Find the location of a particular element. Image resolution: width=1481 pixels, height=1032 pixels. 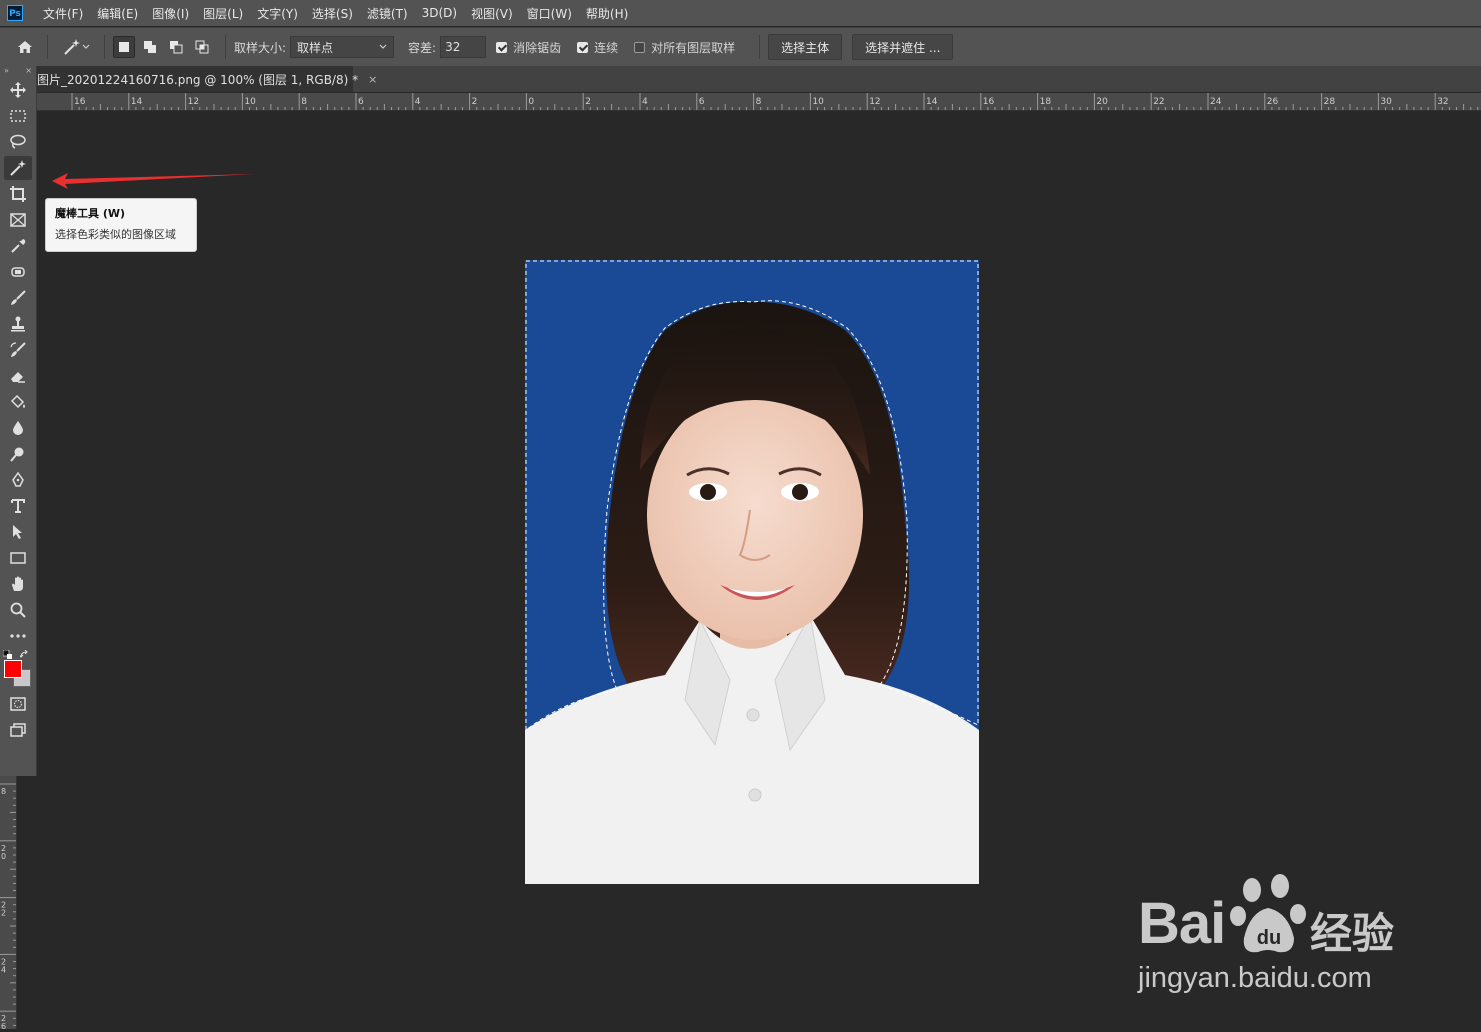

bandage-icon is located at coordinates (18, 272).